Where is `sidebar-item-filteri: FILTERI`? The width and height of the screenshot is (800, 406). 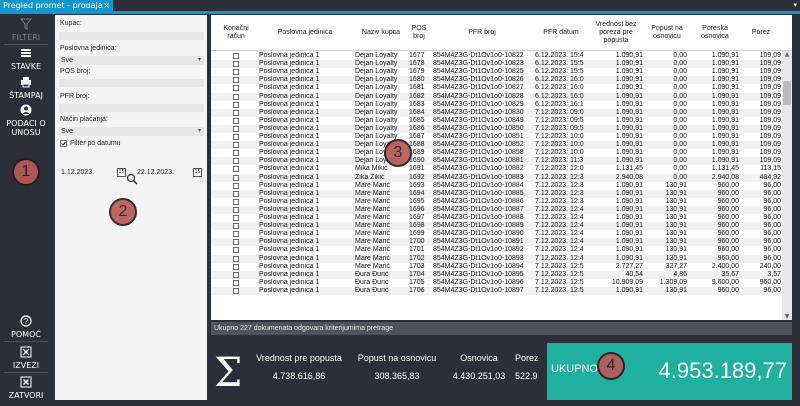
sidebar-item-filteri: FILTERI is located at coordinates (26, 30).